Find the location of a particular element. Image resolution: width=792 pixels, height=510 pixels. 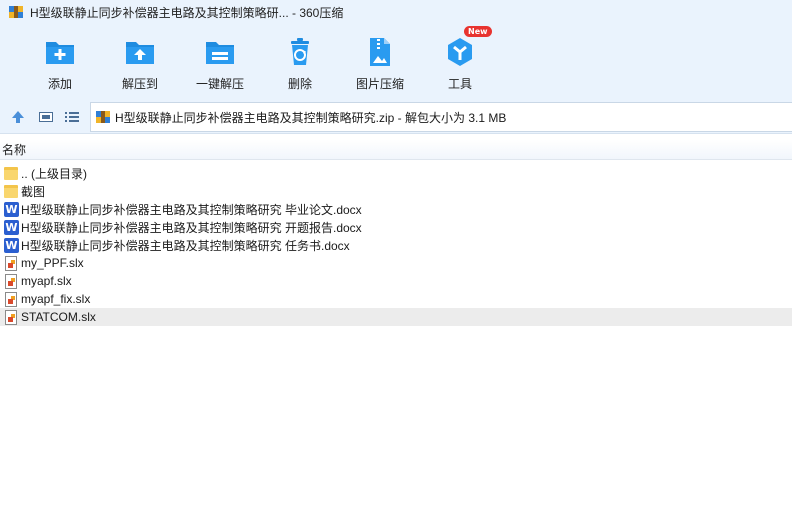

column-header-name: 名称 is located at coordinates (396, 150).